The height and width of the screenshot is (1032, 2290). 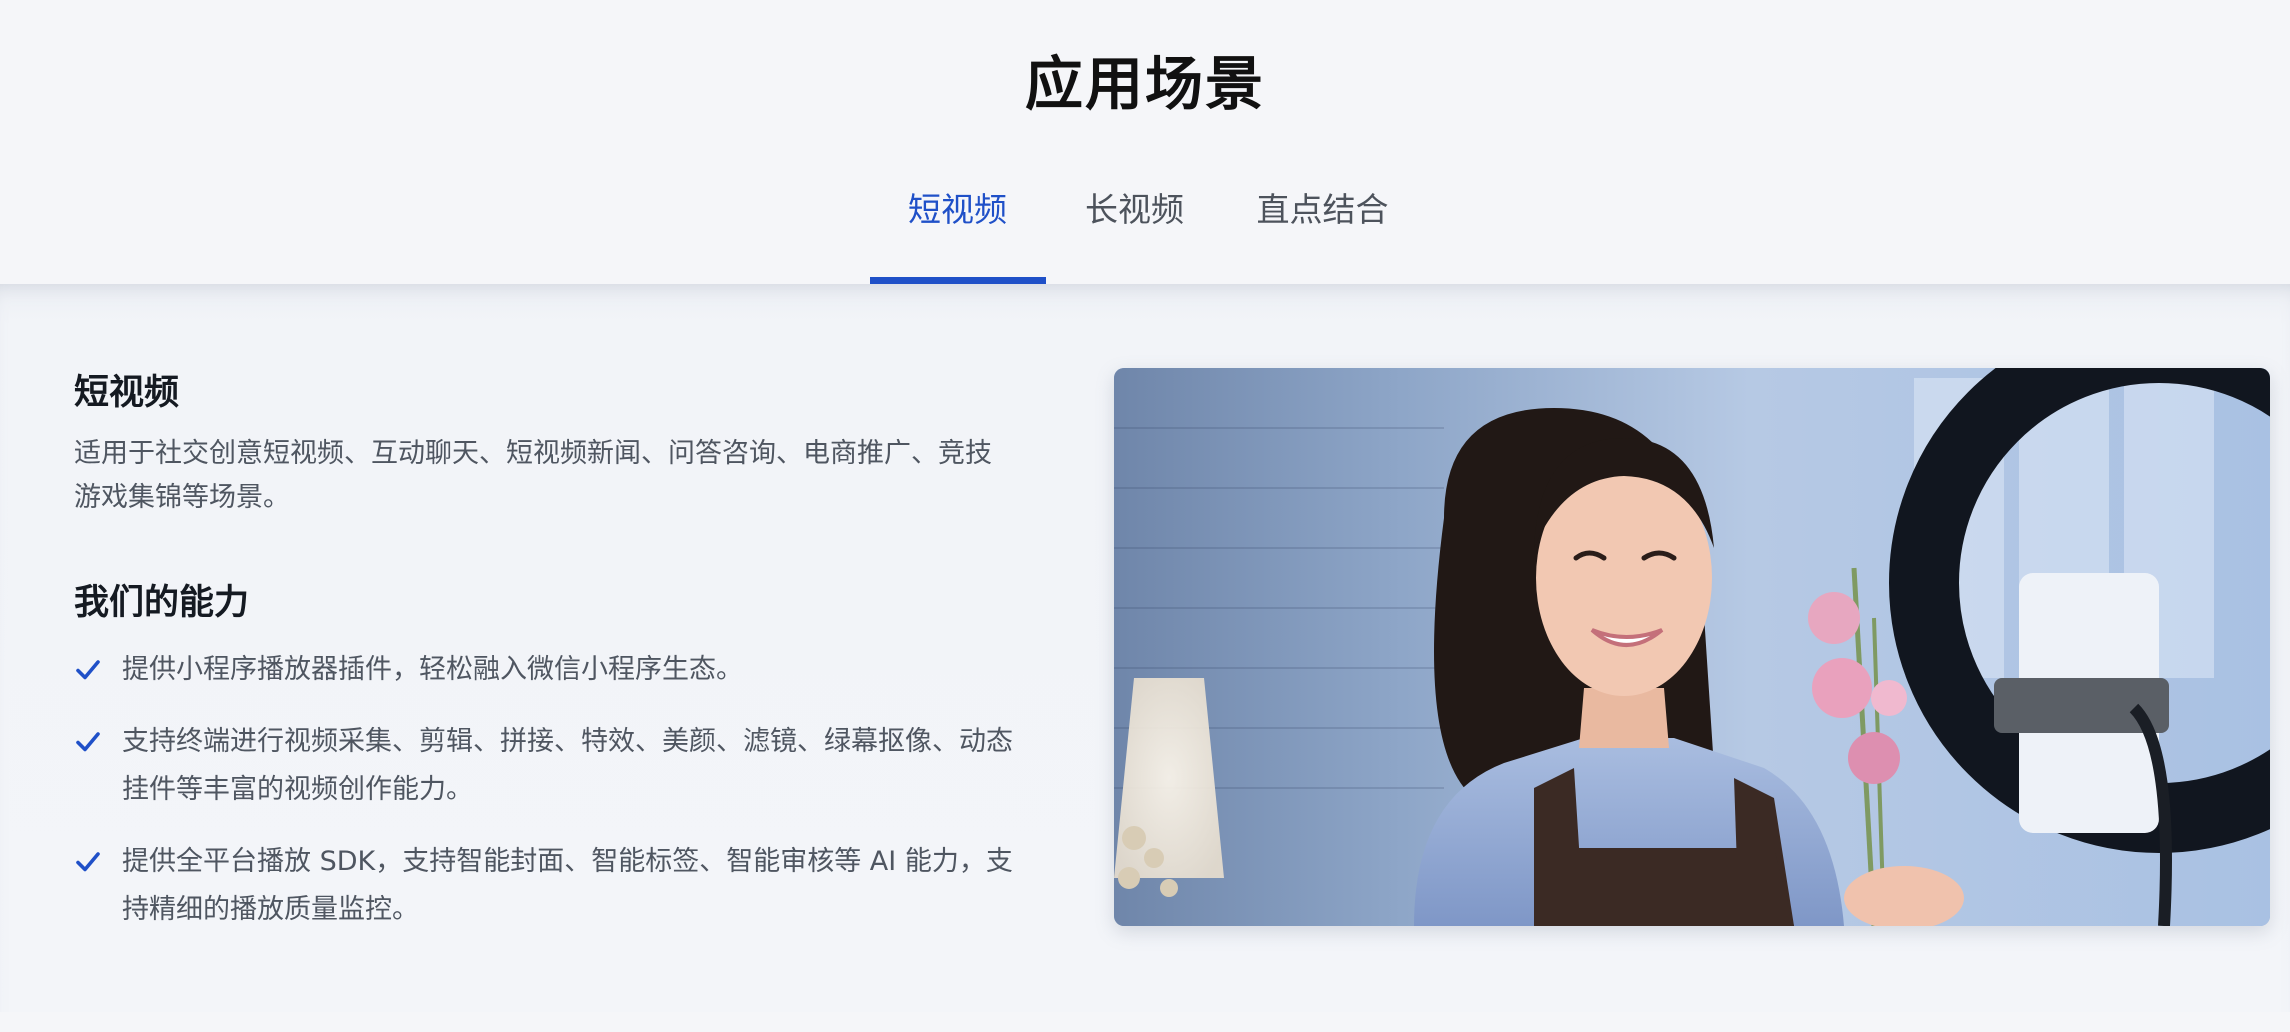 I want to click on scene-heading: 短视频, so click(x=127, y=393).